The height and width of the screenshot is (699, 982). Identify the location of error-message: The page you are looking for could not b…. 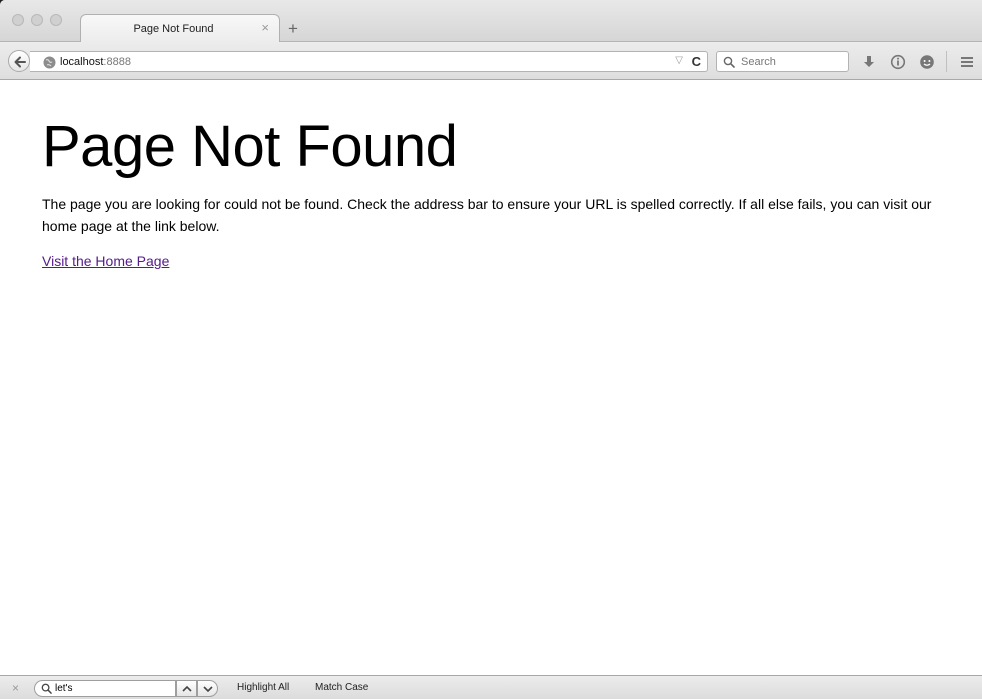
(487, 215).